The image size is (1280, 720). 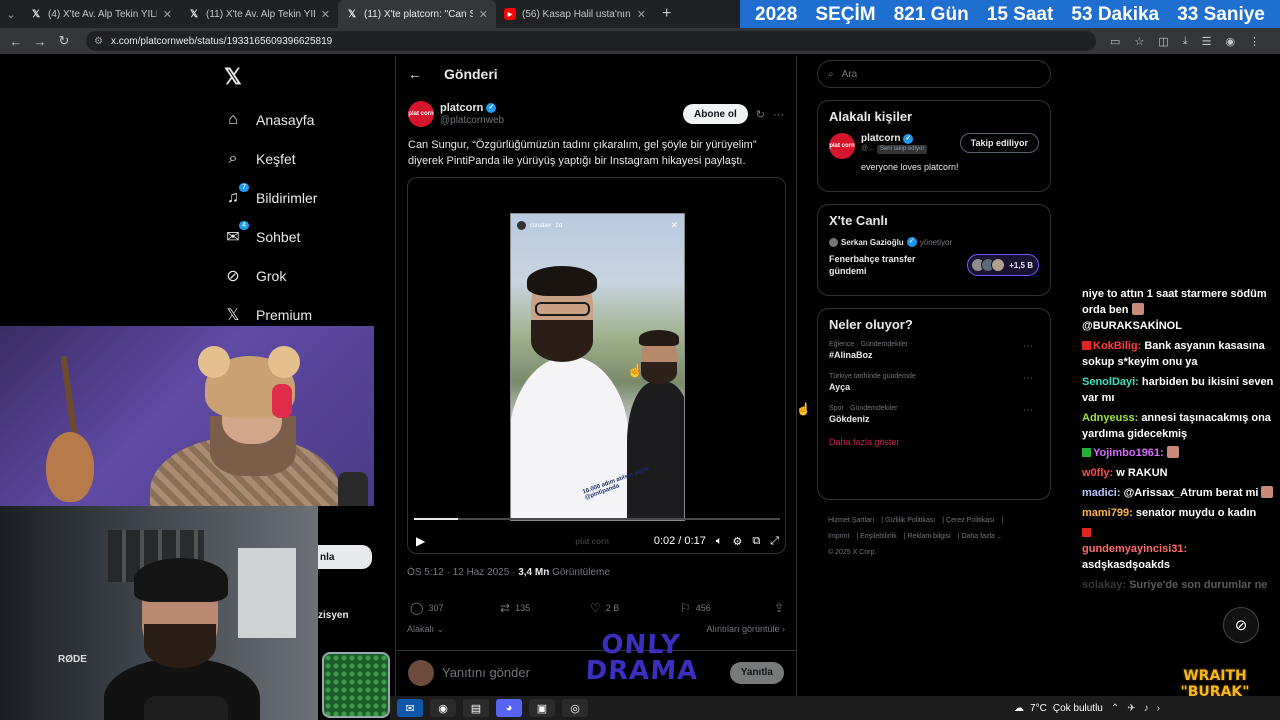 I want to click on fullscreen-icon: ⤢, so click(x=774, y=541).